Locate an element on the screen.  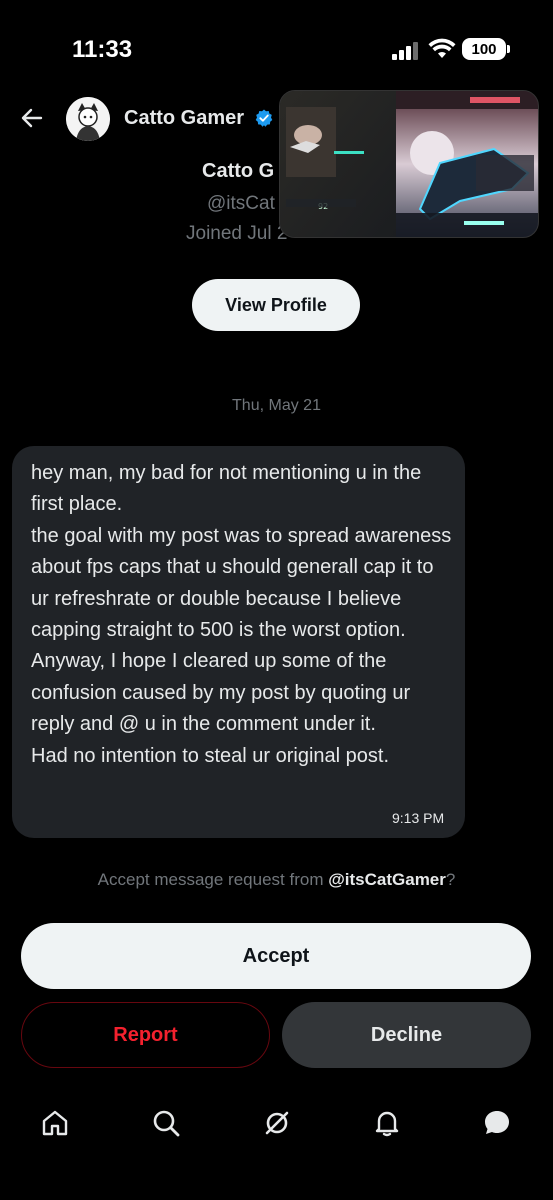
verified-badge-icon is located at coordinates (264, 118).